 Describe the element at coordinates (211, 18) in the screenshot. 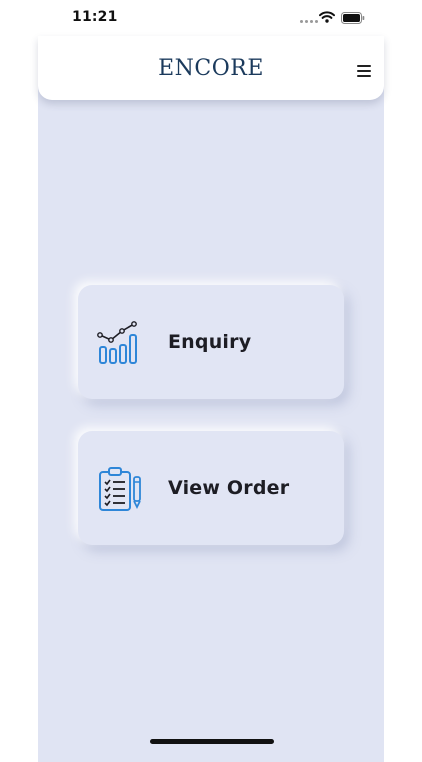

I see `status-bar: 11:21` at that location.